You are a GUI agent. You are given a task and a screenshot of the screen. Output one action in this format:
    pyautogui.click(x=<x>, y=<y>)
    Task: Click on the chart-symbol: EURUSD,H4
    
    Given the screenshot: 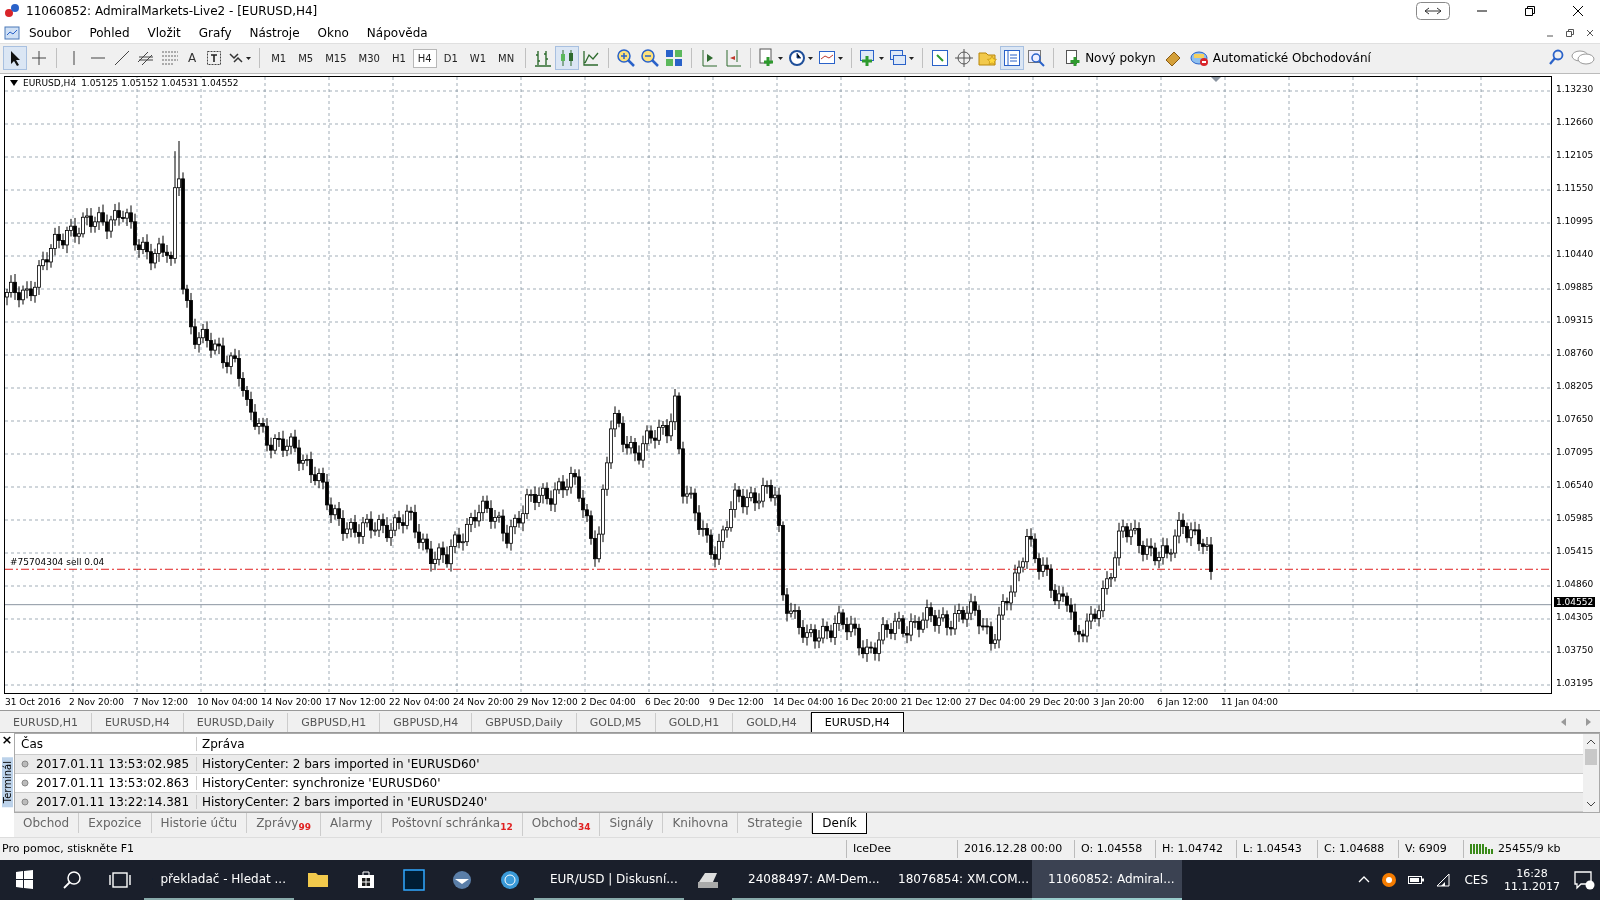 What is the action you would take?
    pyautogui.click(x=50, y=82)
    